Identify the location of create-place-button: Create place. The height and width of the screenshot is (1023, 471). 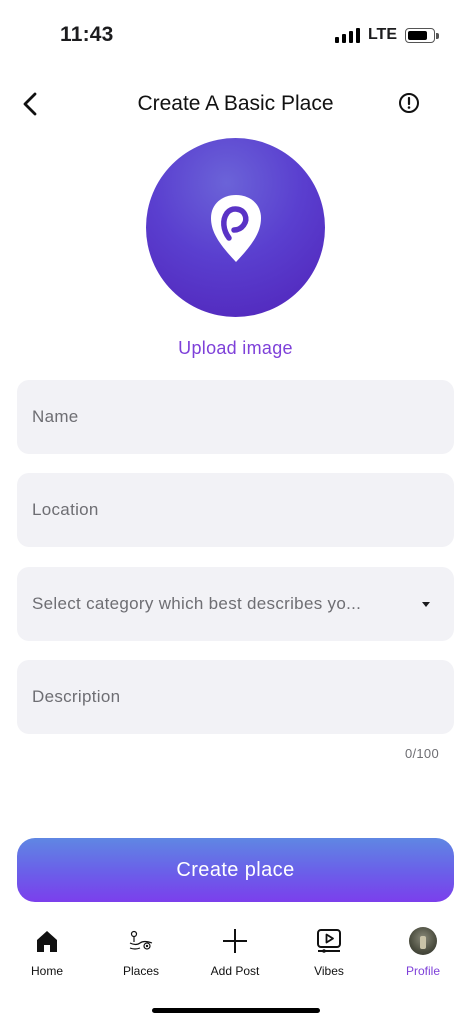
(235, 870).